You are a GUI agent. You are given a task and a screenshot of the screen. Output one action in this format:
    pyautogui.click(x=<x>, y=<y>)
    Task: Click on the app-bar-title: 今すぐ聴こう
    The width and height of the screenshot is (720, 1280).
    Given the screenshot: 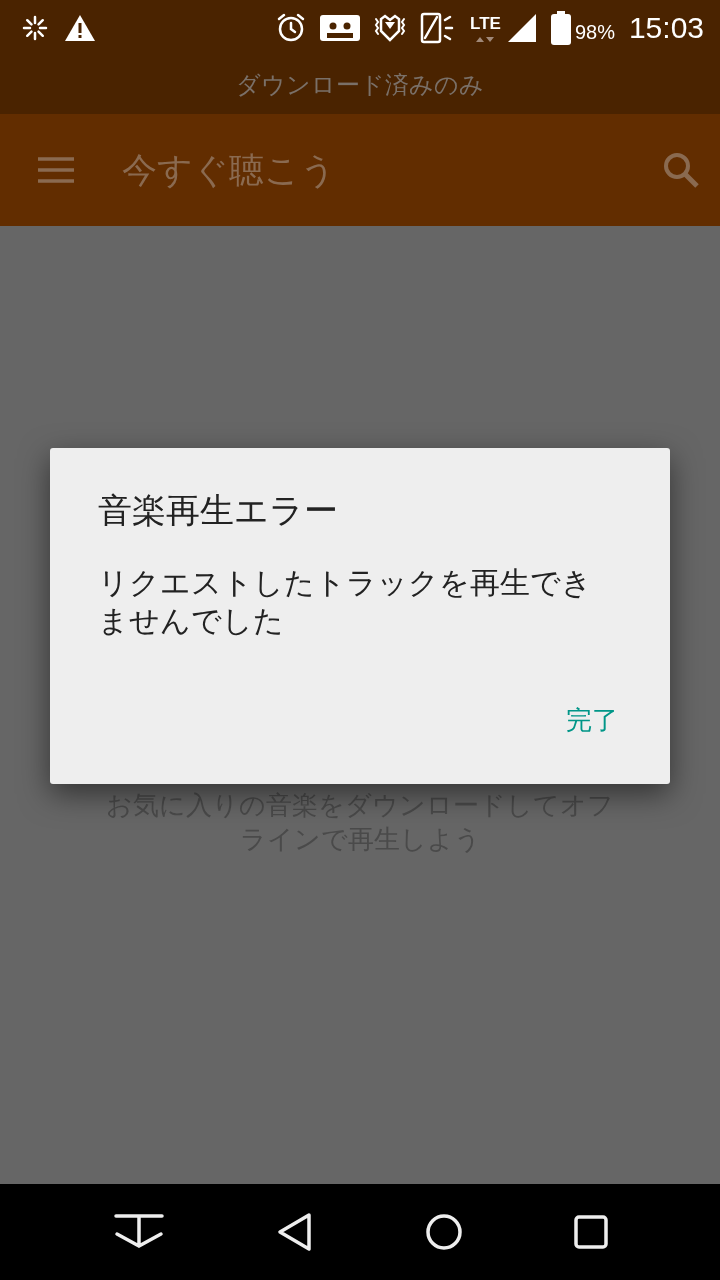 What is the action you would take?
    pyautogui.click(x=229, y=170)
    